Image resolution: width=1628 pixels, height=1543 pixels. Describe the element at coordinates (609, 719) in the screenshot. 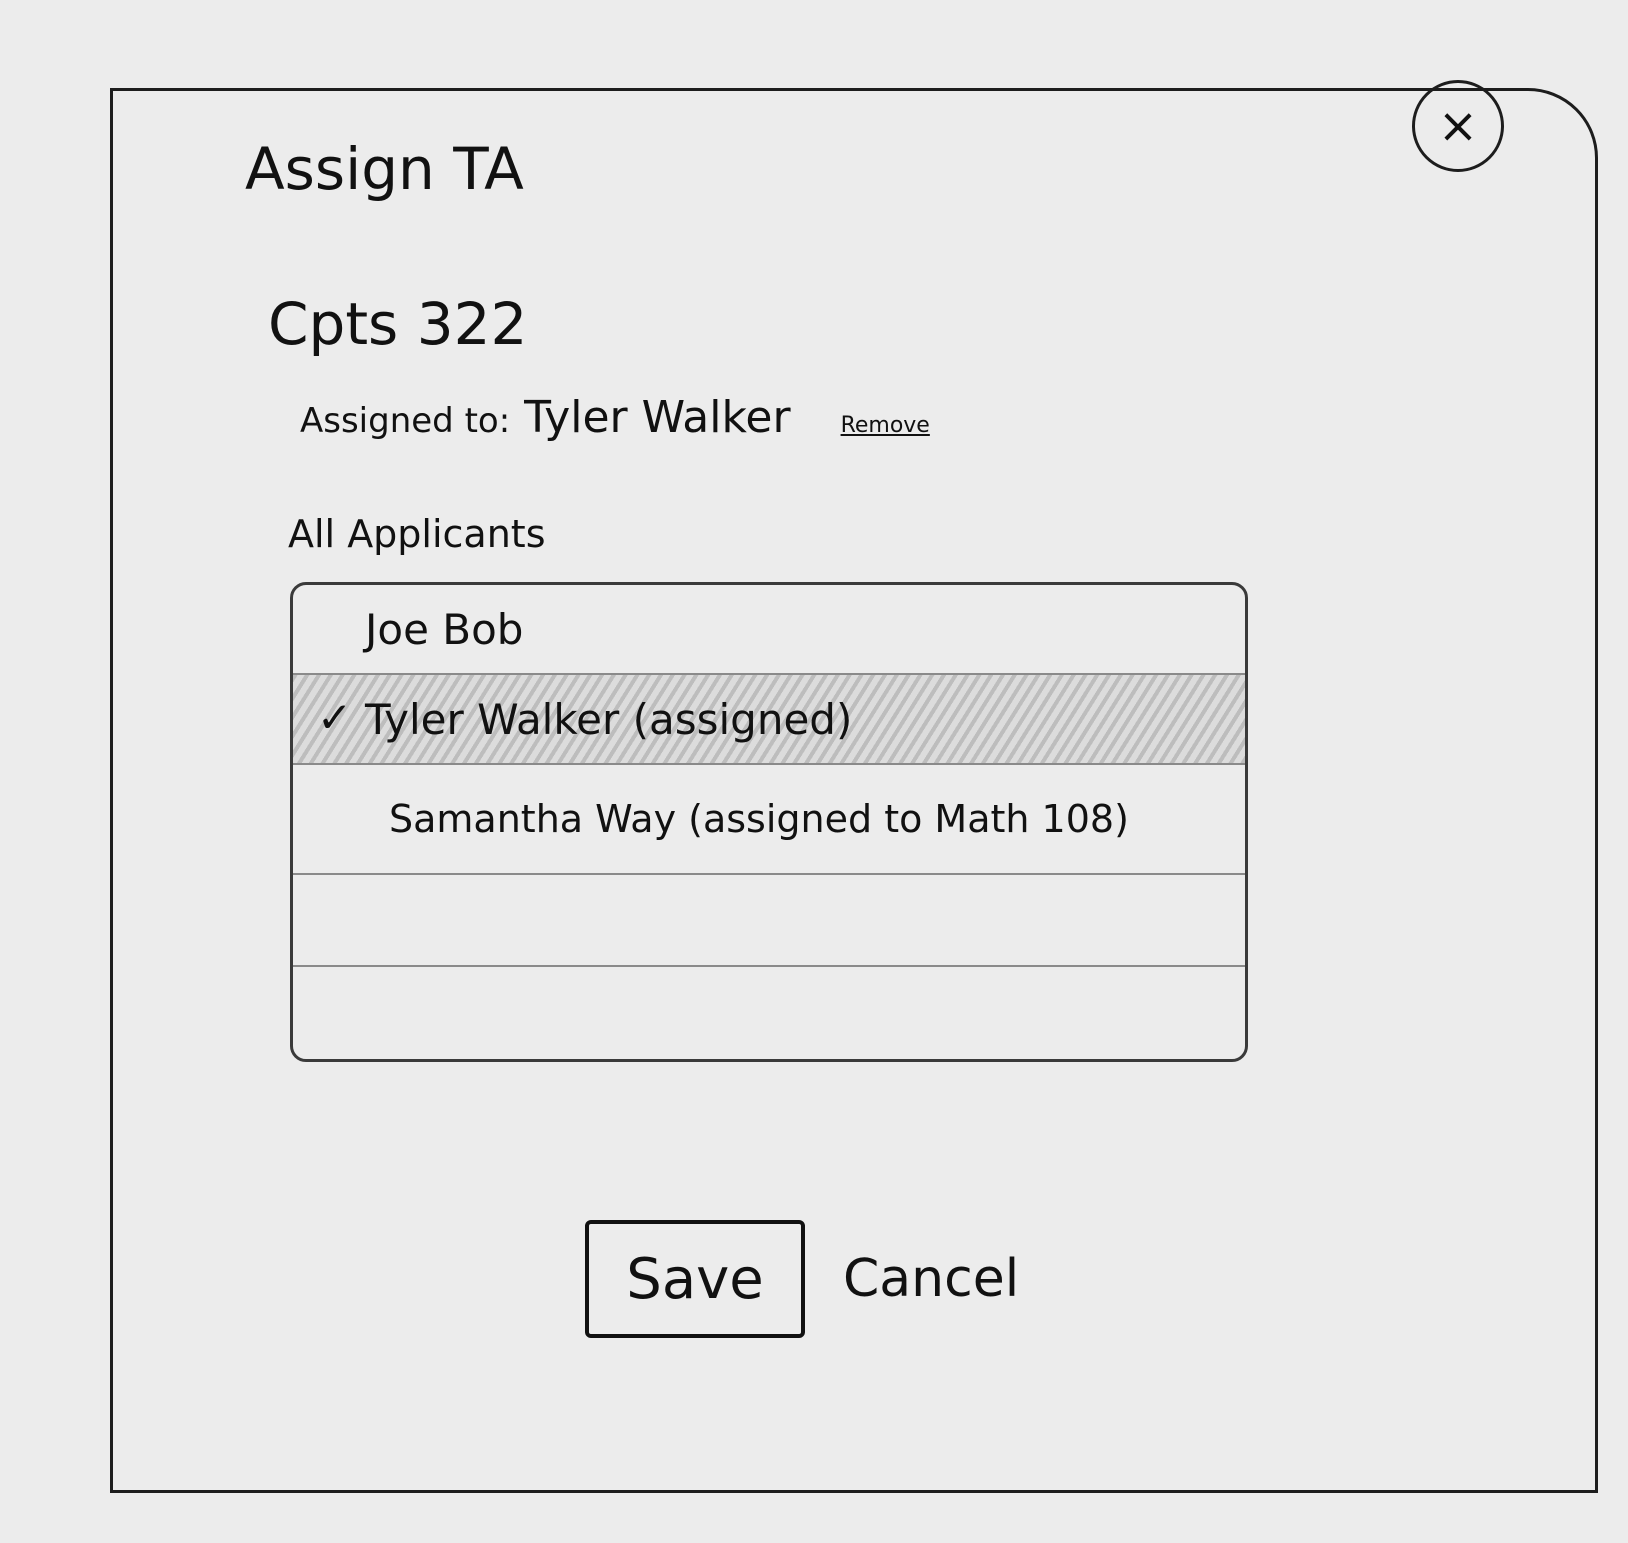

I see `list-item-label: Tyler Walker (assigned)` at that location.